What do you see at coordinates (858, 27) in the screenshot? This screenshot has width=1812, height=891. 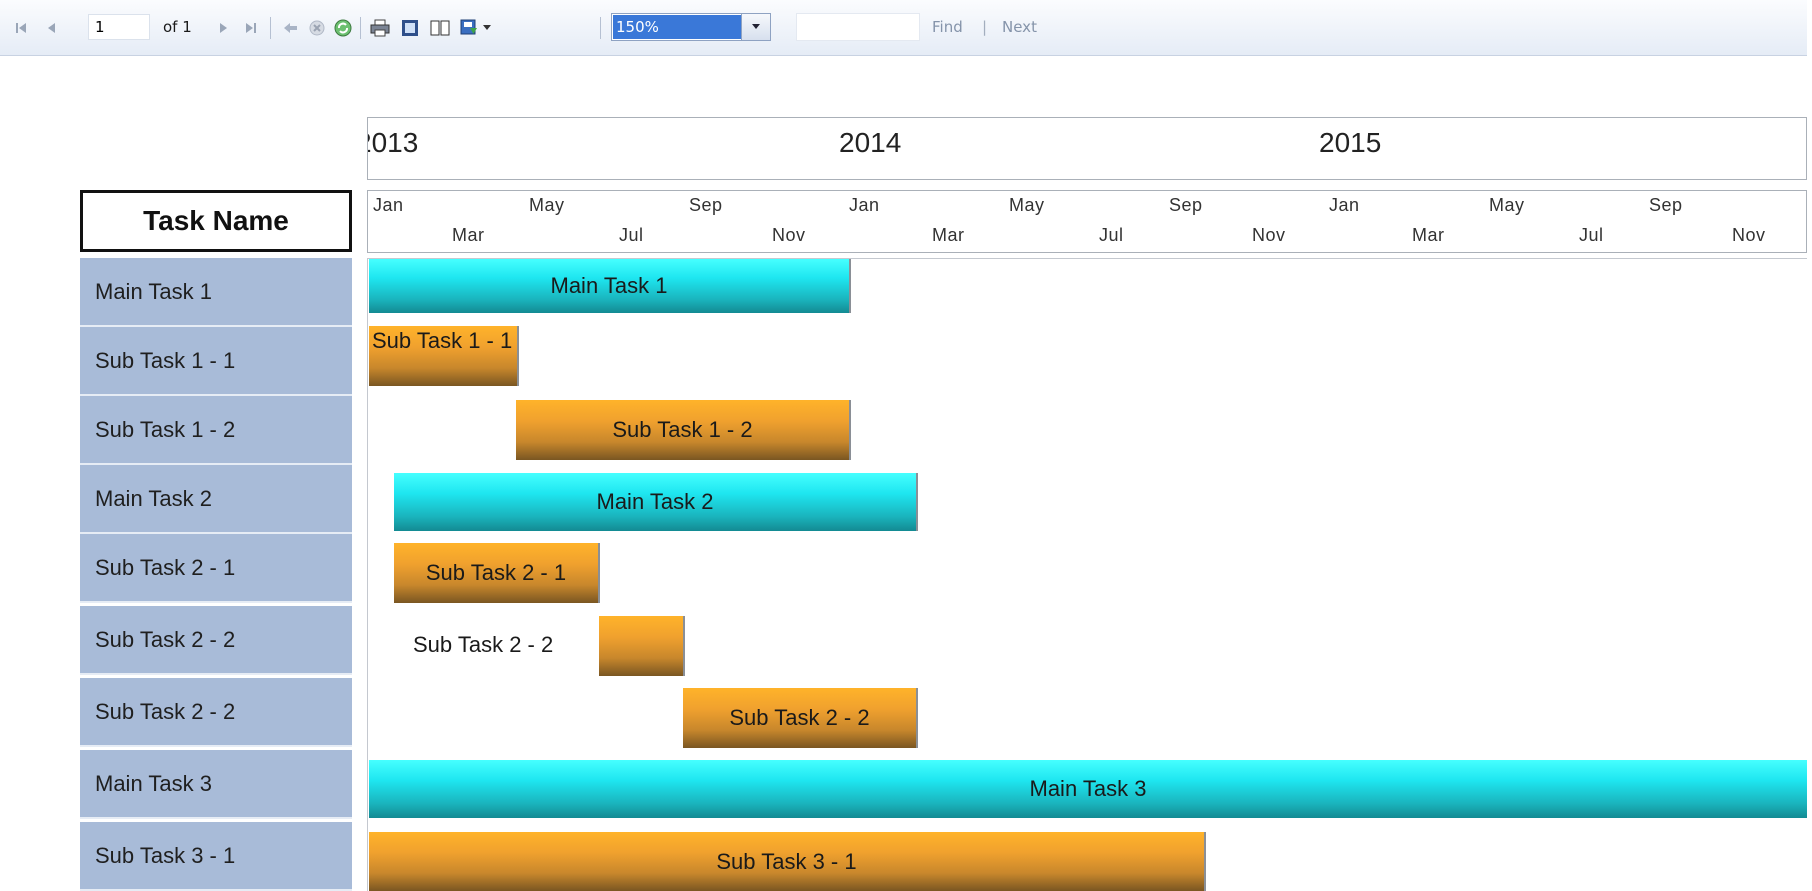 I see `find-input` at bounding box center [858, 27].